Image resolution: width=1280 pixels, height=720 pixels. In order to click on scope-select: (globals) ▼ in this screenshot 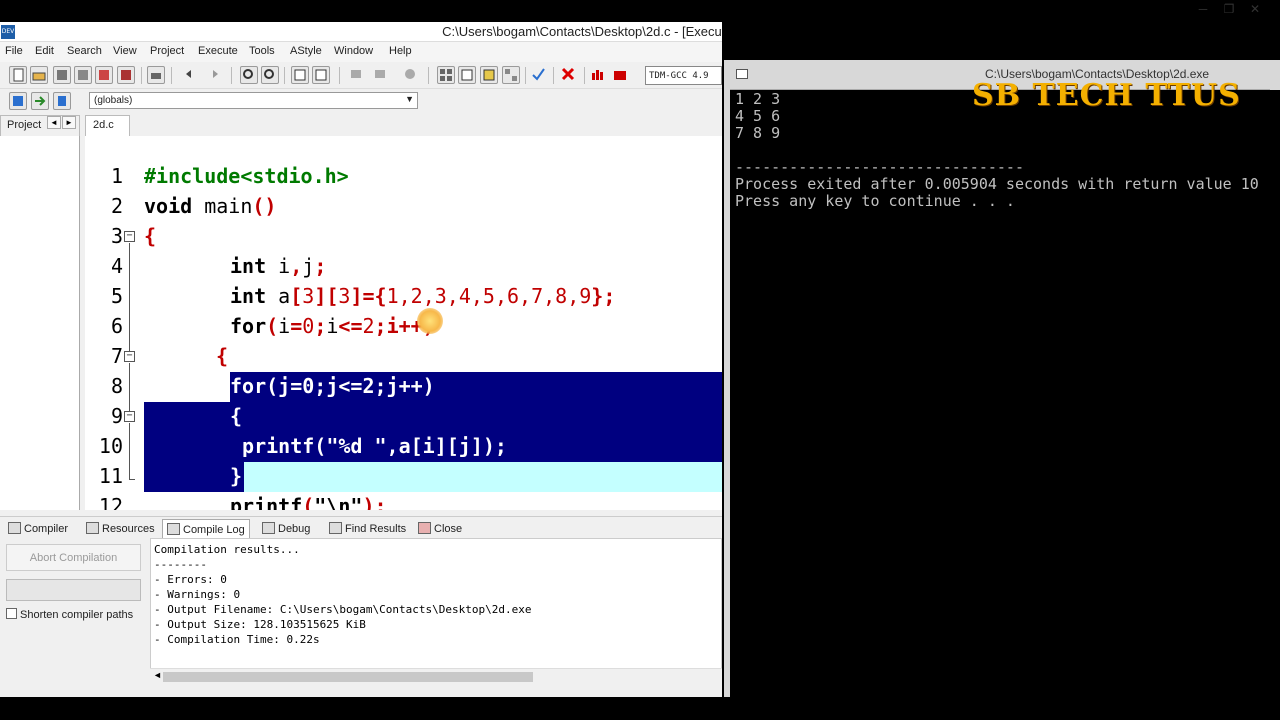, I will do `click(253, 100)`.